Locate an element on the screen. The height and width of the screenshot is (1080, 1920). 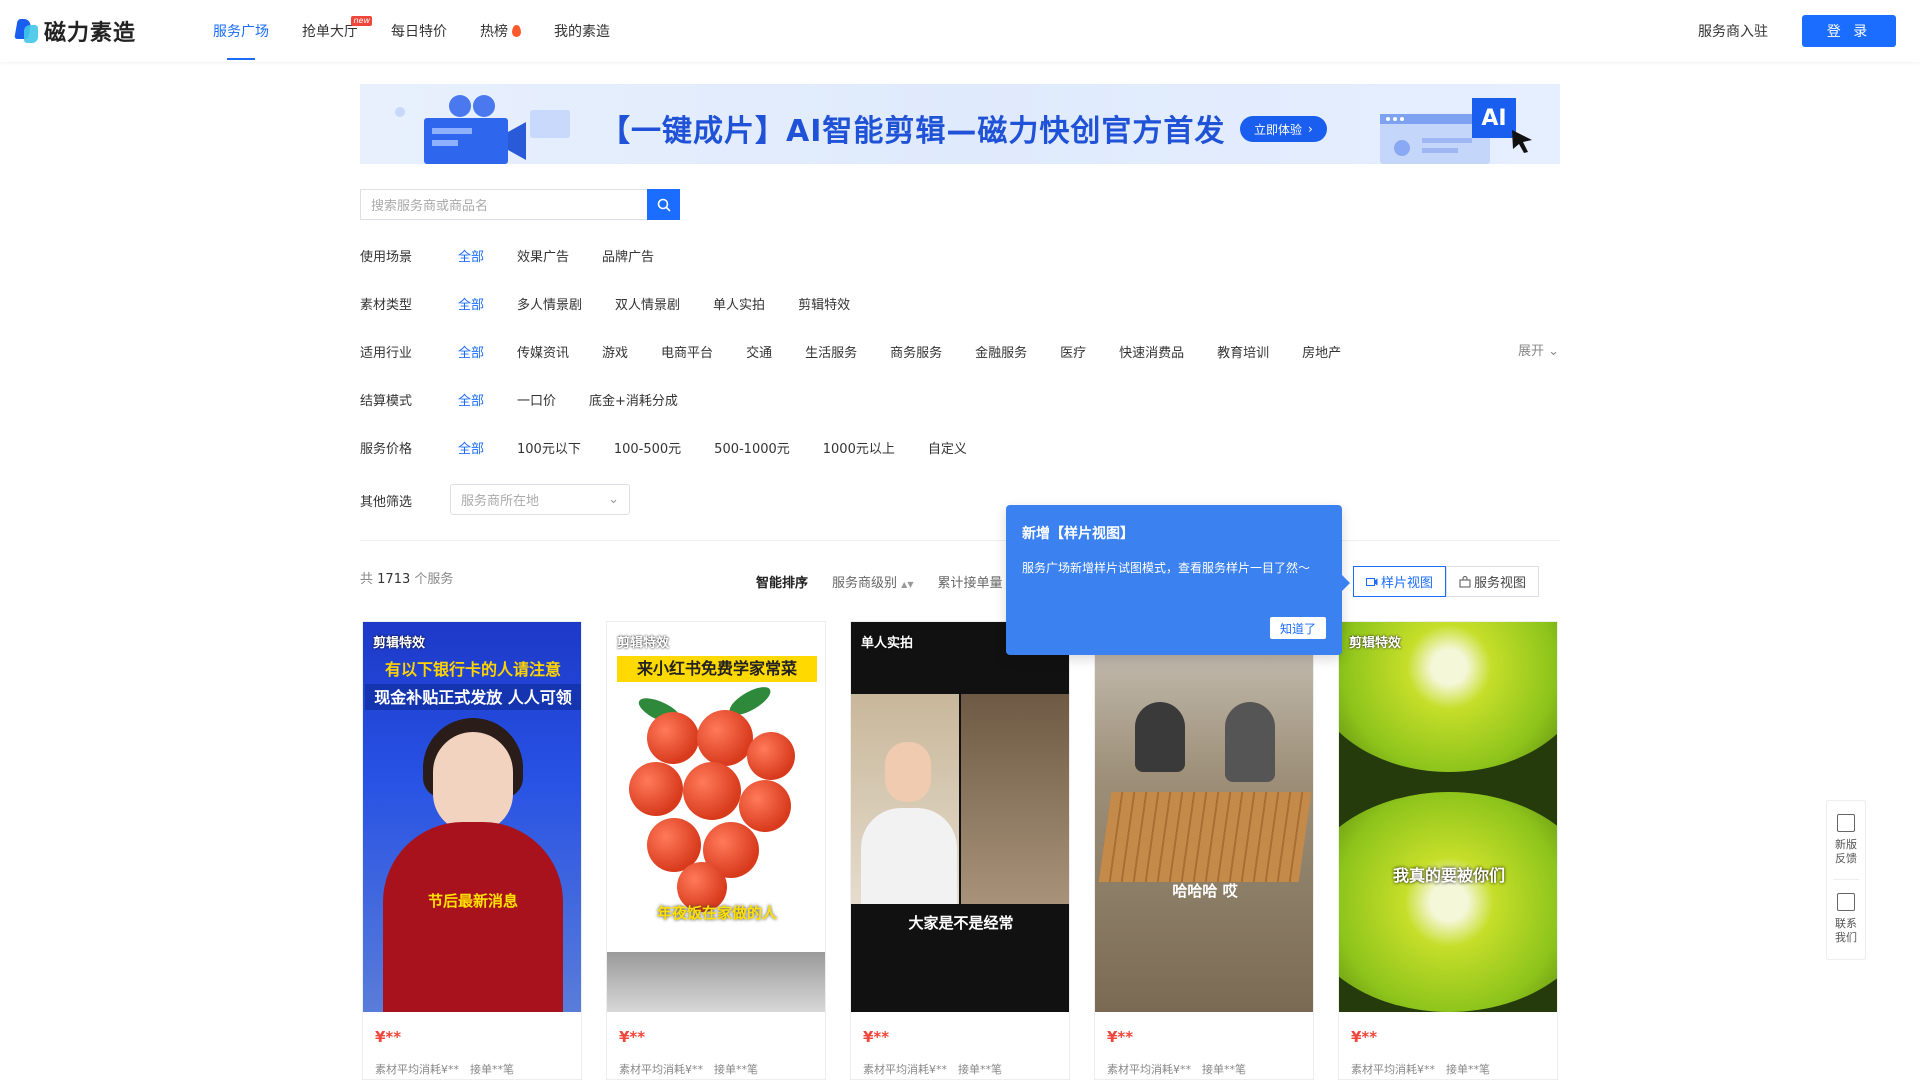
service-card: 大家是不是经常 单人实拍 ¥** 素材平均消耗¥** 接单**笔 is located at coordinates (960, 850).